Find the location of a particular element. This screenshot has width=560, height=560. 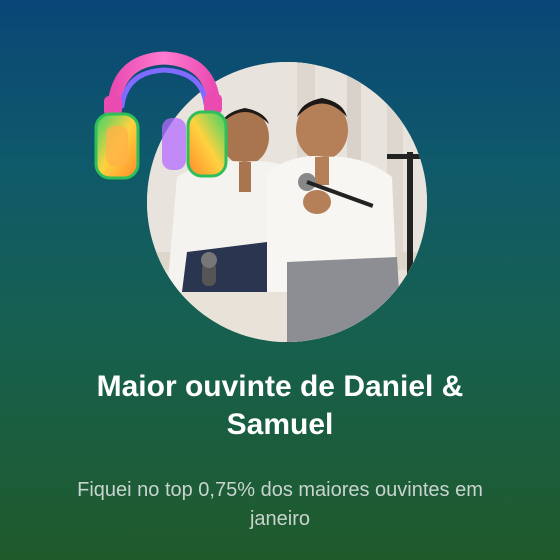

headphones-icon is located at coordinates (162, 118).